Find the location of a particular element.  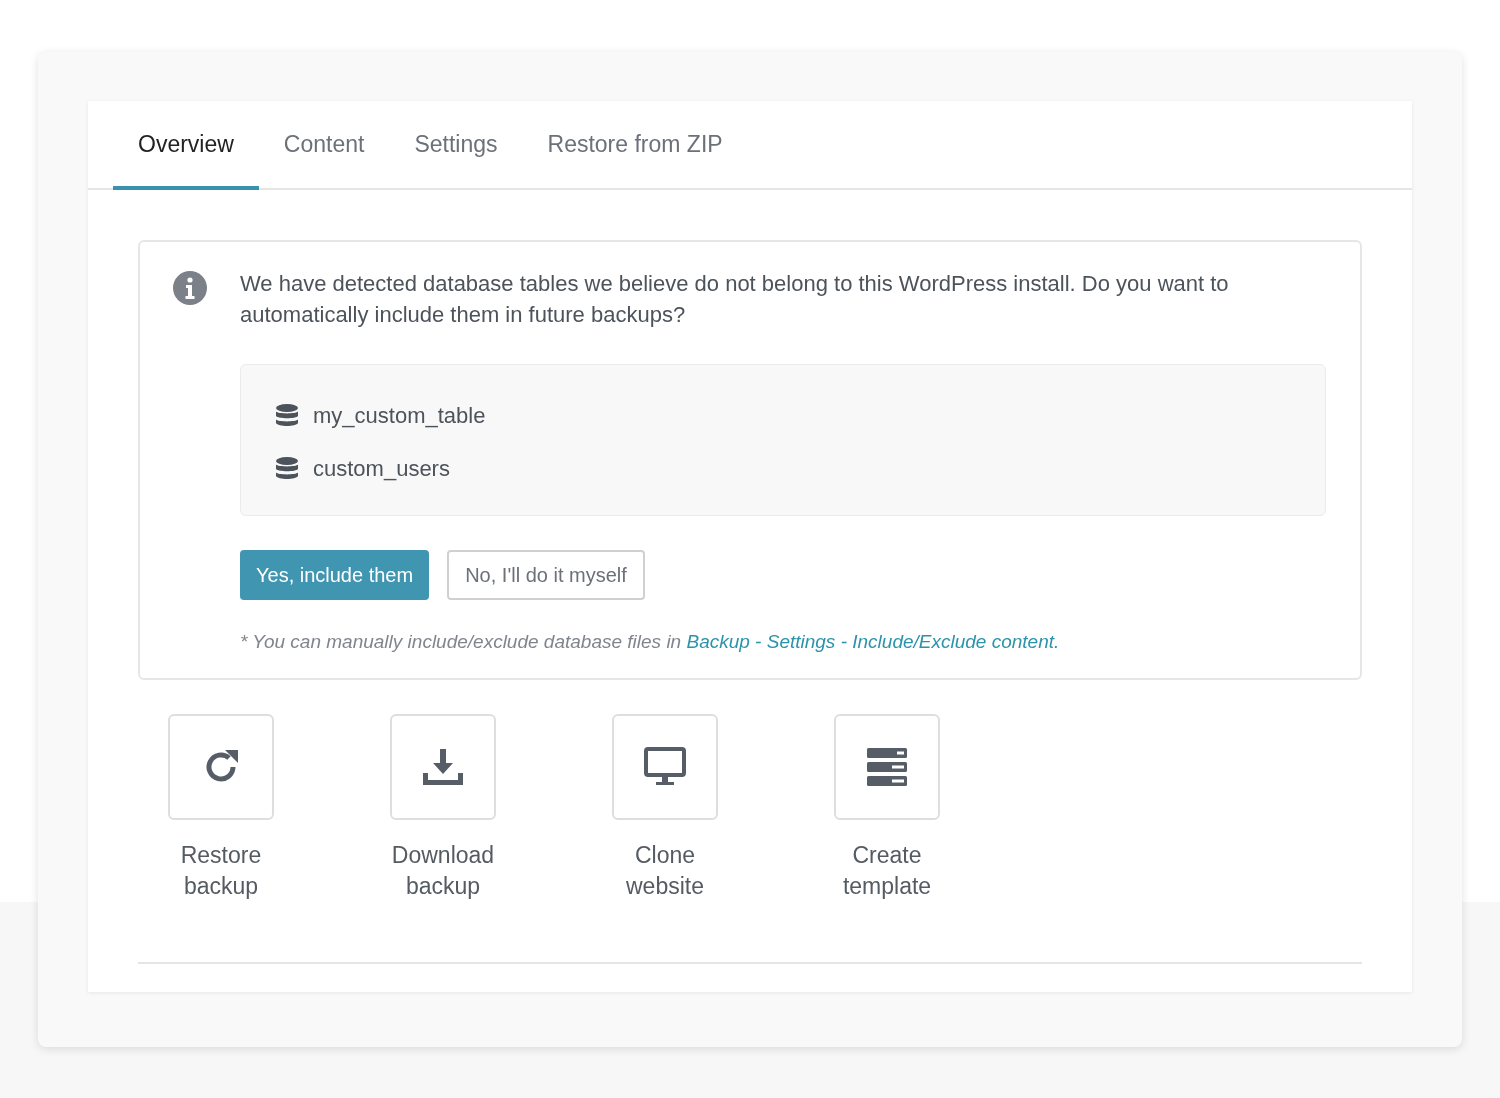

decline-button: No, I'll do it myself is located at coordinates (546, 574).